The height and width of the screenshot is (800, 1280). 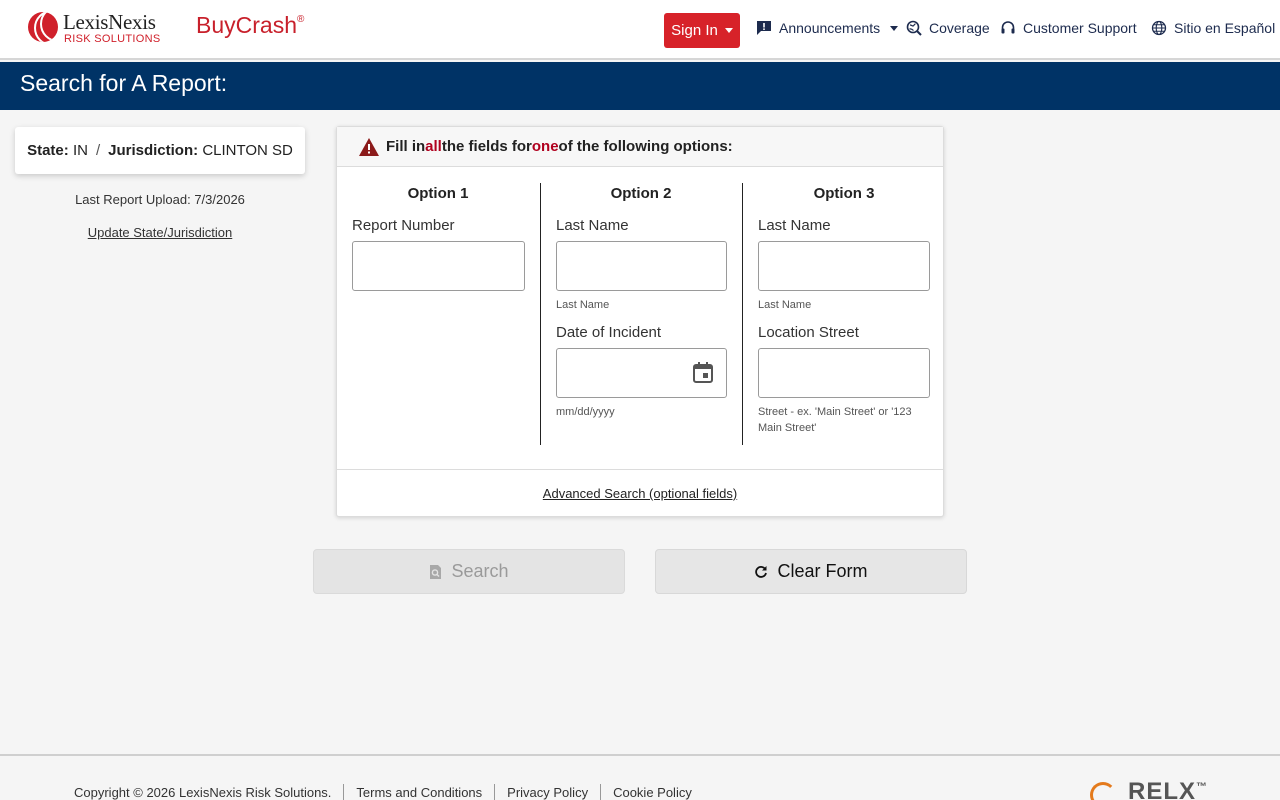 I want to click on announcement-icon, so click(x=764, y=28).